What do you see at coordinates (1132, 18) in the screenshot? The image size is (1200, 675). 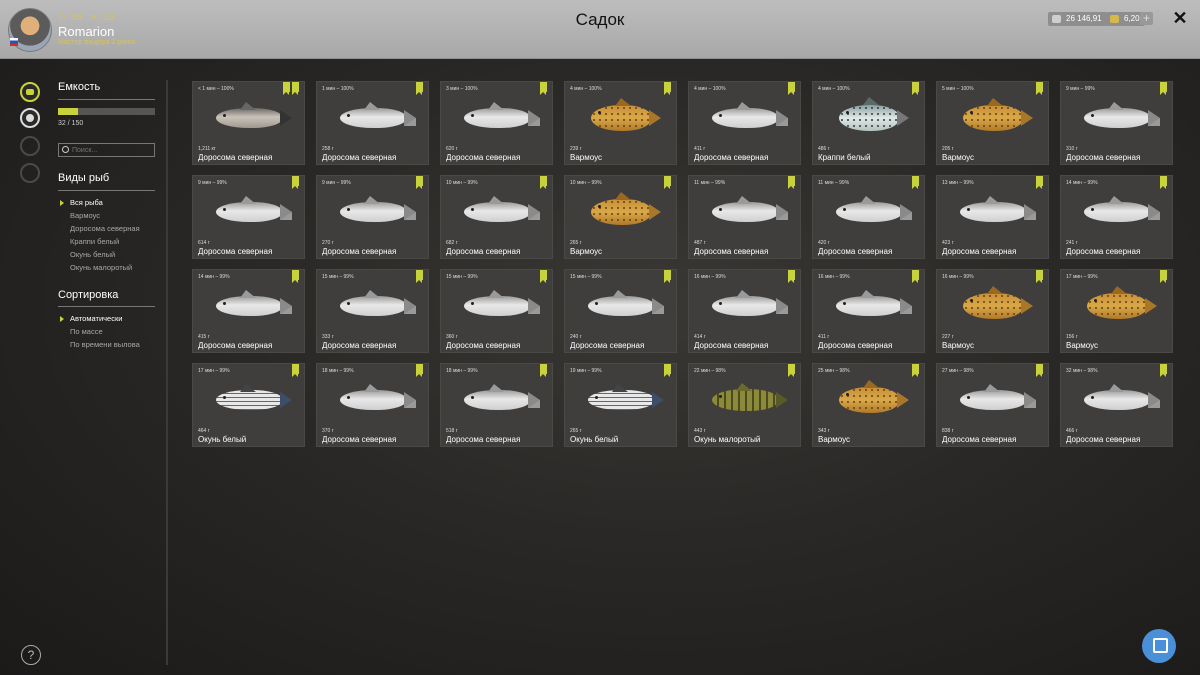 I see `gold-value: 6,20` at bounding box center [1132, 18].